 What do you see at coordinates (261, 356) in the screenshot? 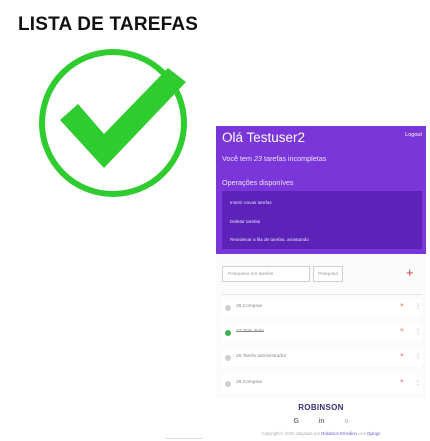
I see `task-name: 28 Tarefa administrador` at bounding box center [261, 356].